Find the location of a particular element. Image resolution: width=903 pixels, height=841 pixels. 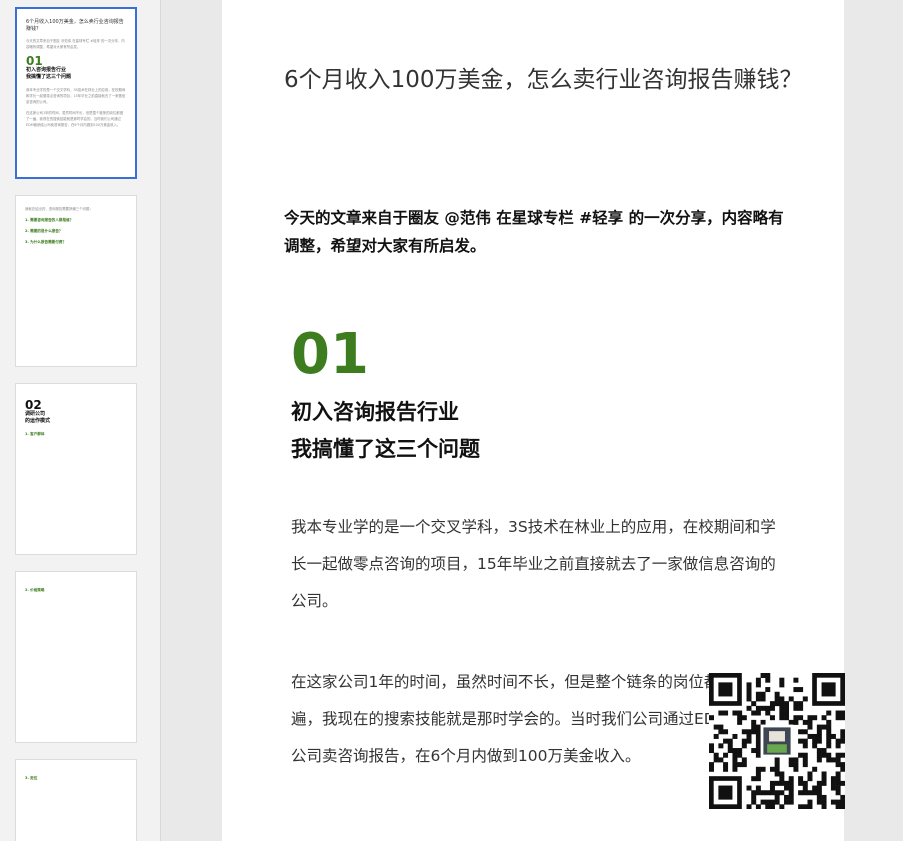

page-thumbnail-3: 02 调研公司 的运作模式 1. 客户群体 is located at coordinates (76, 469).